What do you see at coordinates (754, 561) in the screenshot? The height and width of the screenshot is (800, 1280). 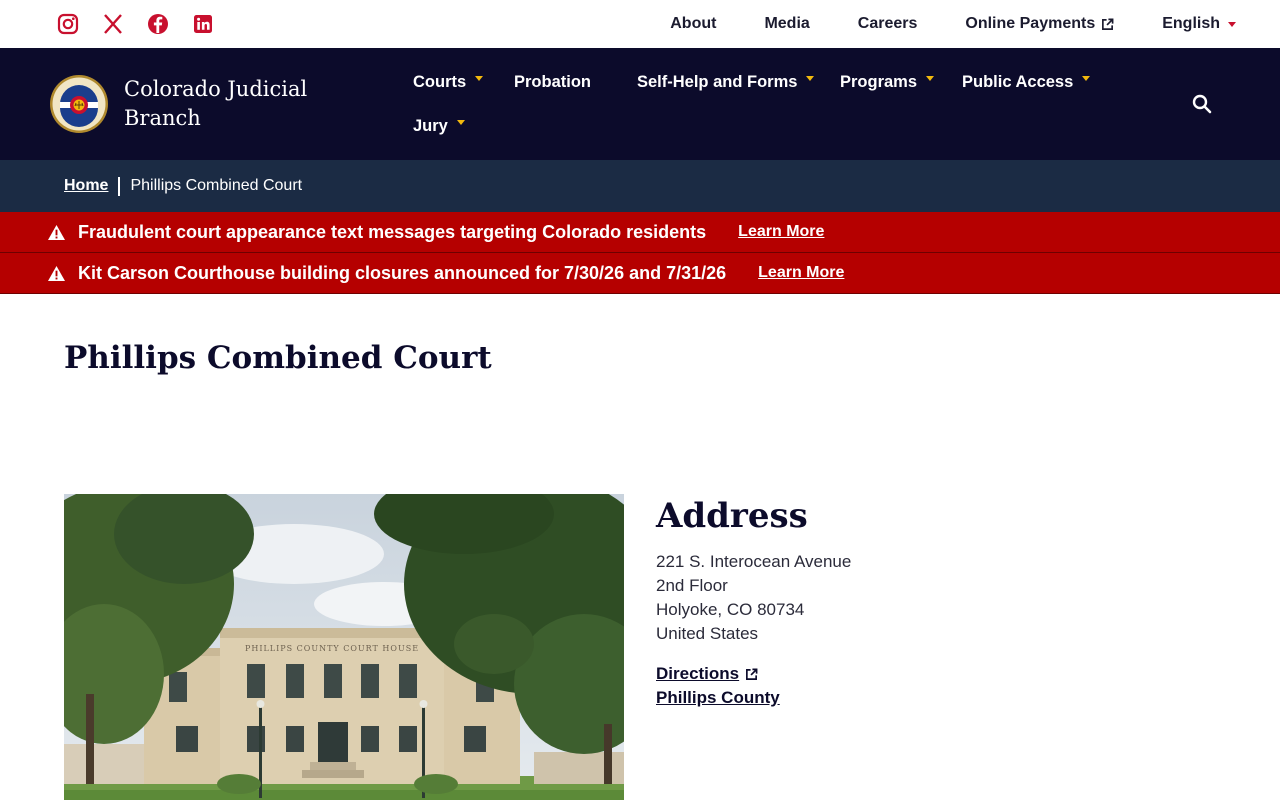 I see `address-line: 221 S. Interocean Avenue` at bounding box center [754, 561].